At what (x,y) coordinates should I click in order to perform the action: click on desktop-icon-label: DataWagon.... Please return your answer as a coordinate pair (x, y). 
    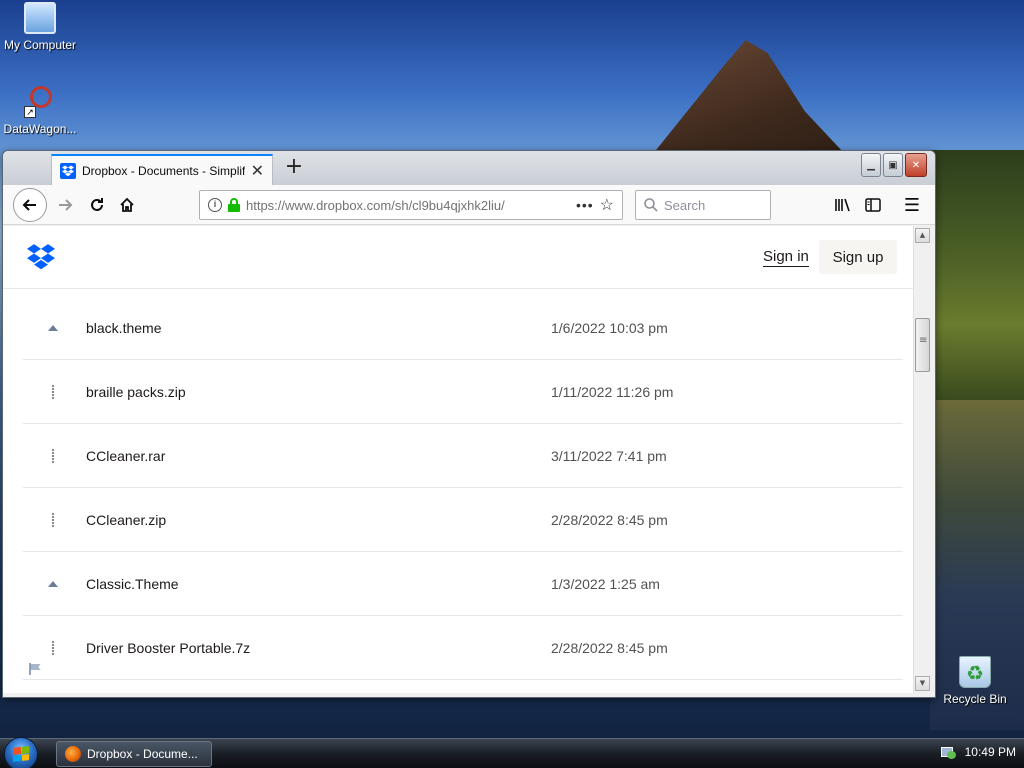
    Looking at the image, I should click on (40, 129).